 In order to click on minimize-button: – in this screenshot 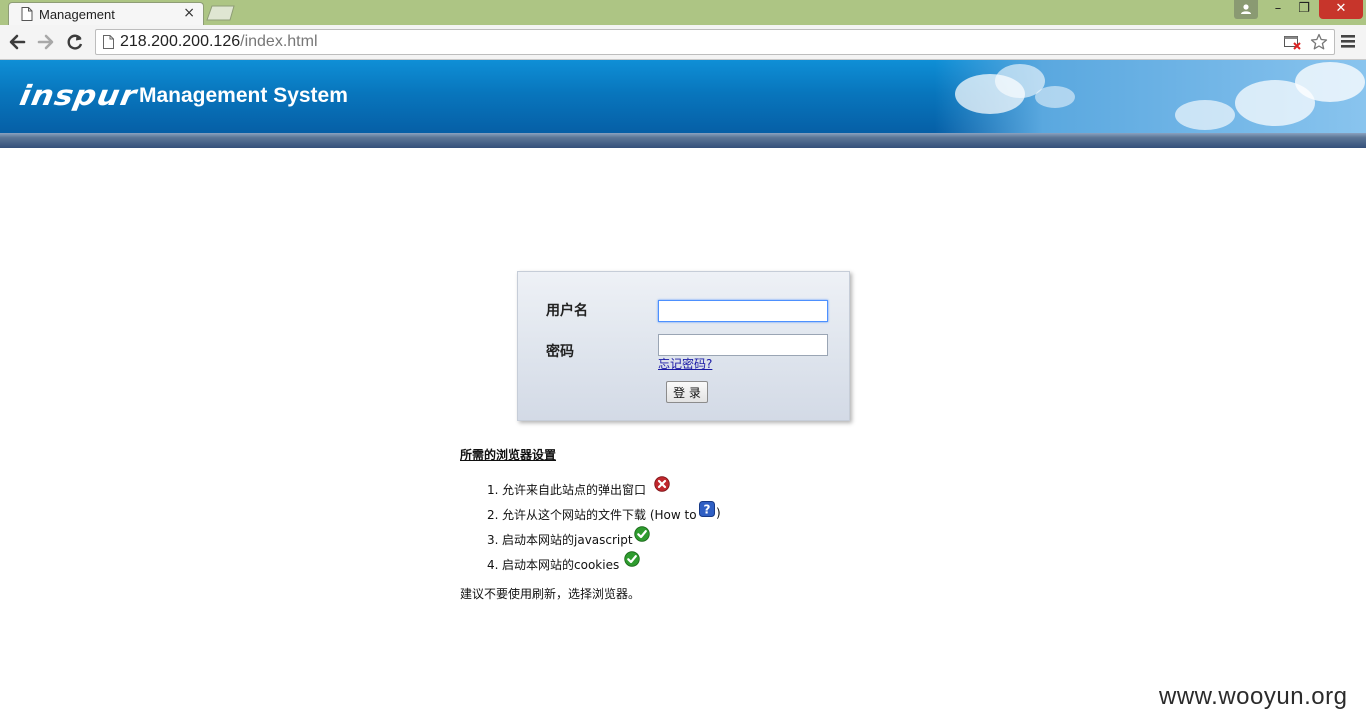, I will do `click(1278, 9)`.